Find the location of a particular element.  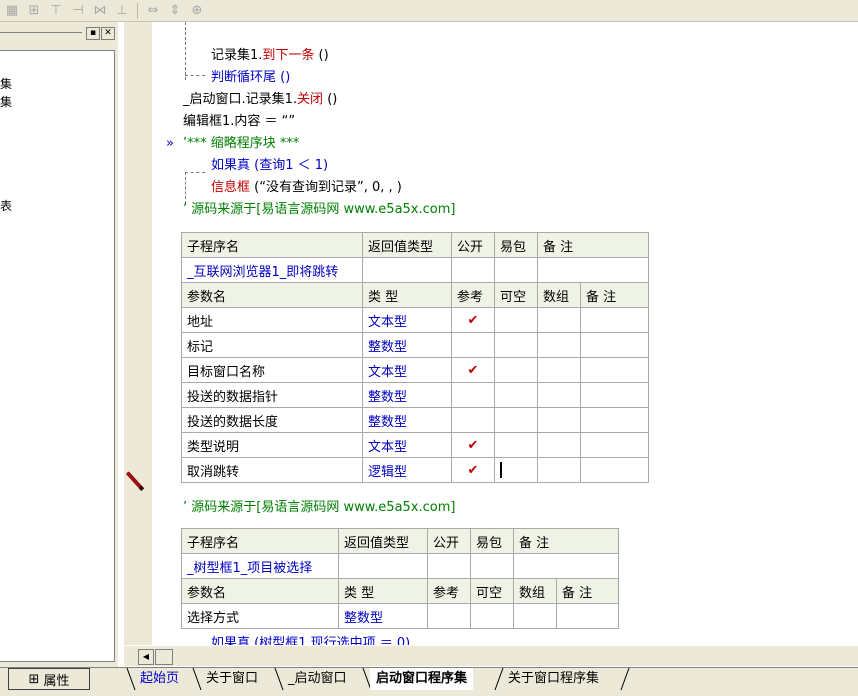

table-row: 投送的数据长度 整数型 is located at coordinates (415, 420).